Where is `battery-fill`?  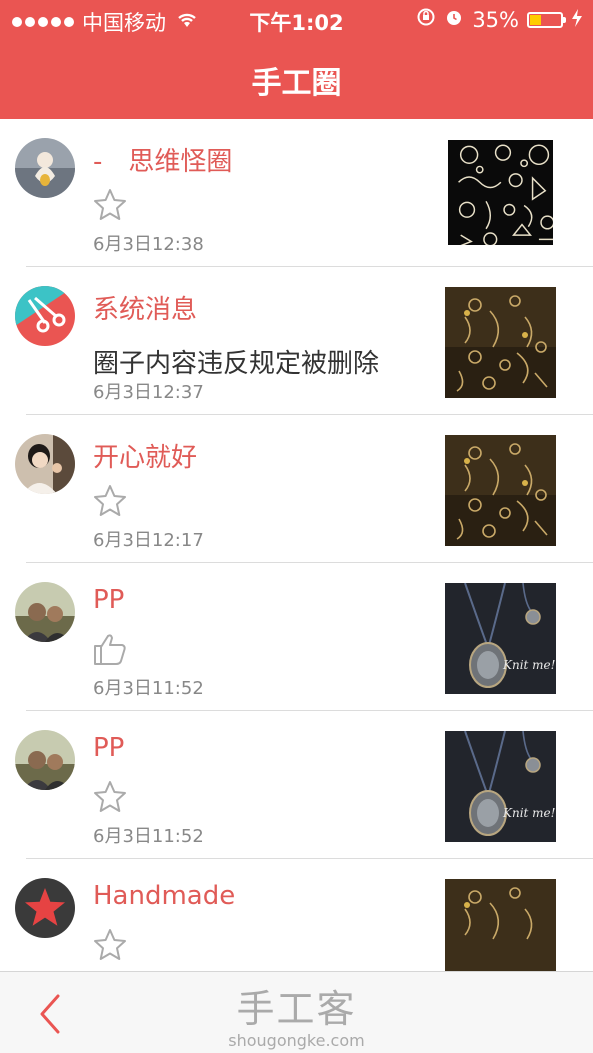
battery-fill is located at coordinates (536, 19).